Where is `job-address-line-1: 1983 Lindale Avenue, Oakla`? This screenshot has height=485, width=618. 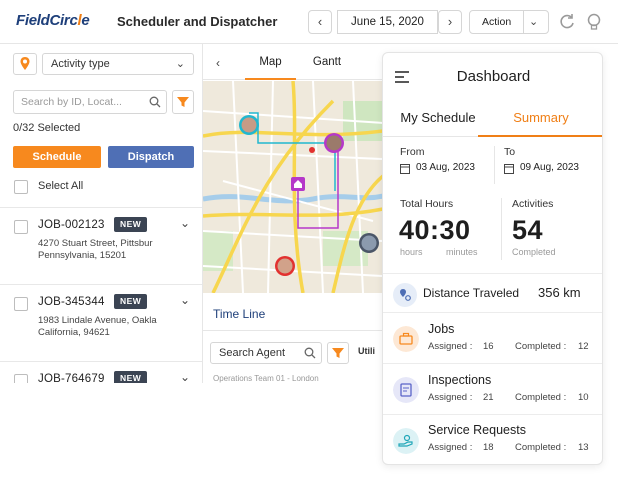
job-address-line-1: 1983 Lindale Avenue, Oakla is located at coordinates (97, 320).